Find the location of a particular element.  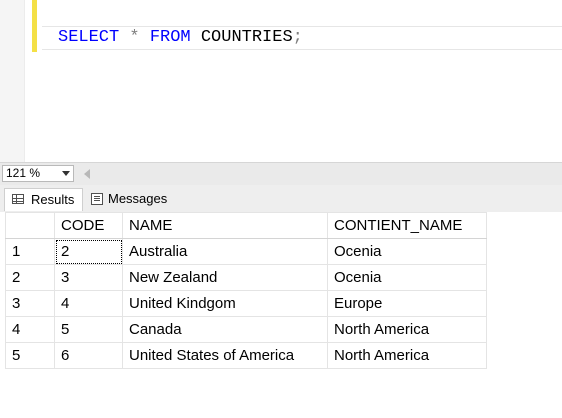

cell-code: 5 is located at coordinates (88, 329).